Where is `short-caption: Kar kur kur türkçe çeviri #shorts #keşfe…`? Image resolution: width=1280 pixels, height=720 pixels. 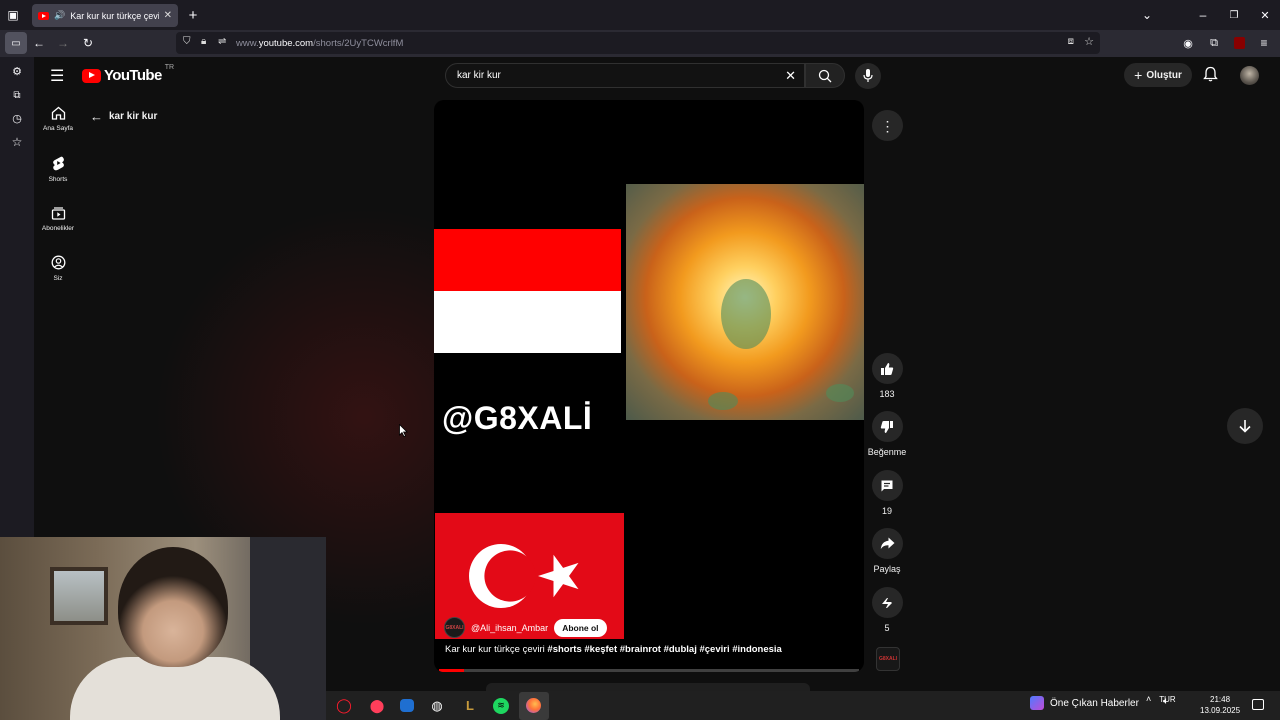 short-caption: Kar kur kur türkçe çeviri #shorts #keşfe… is located at coordinates (613, 649).